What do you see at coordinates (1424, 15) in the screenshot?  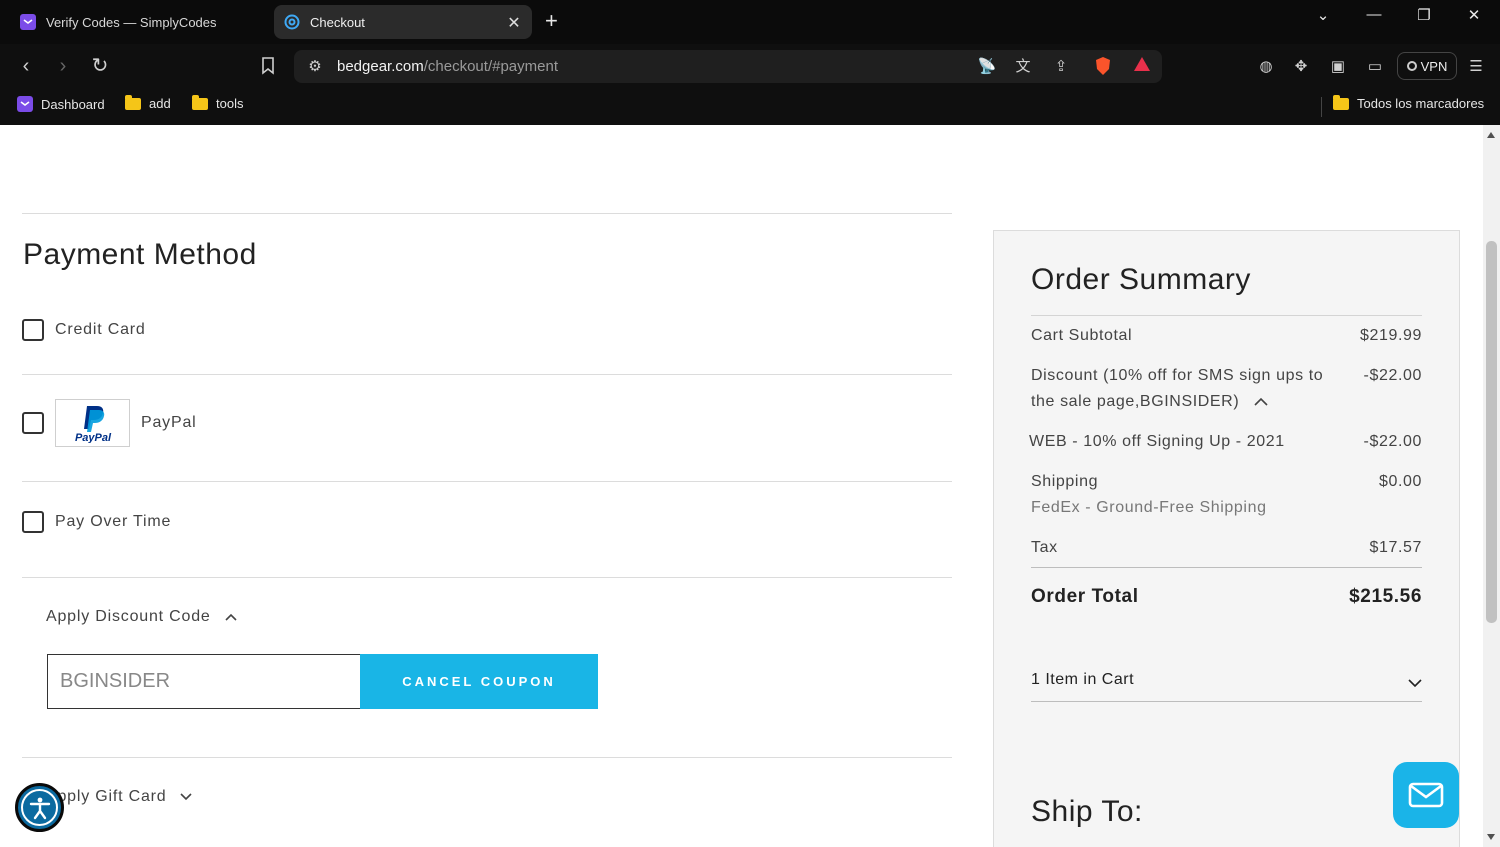 I see `restore-button: ❐` at bounding box center [1424, 15].